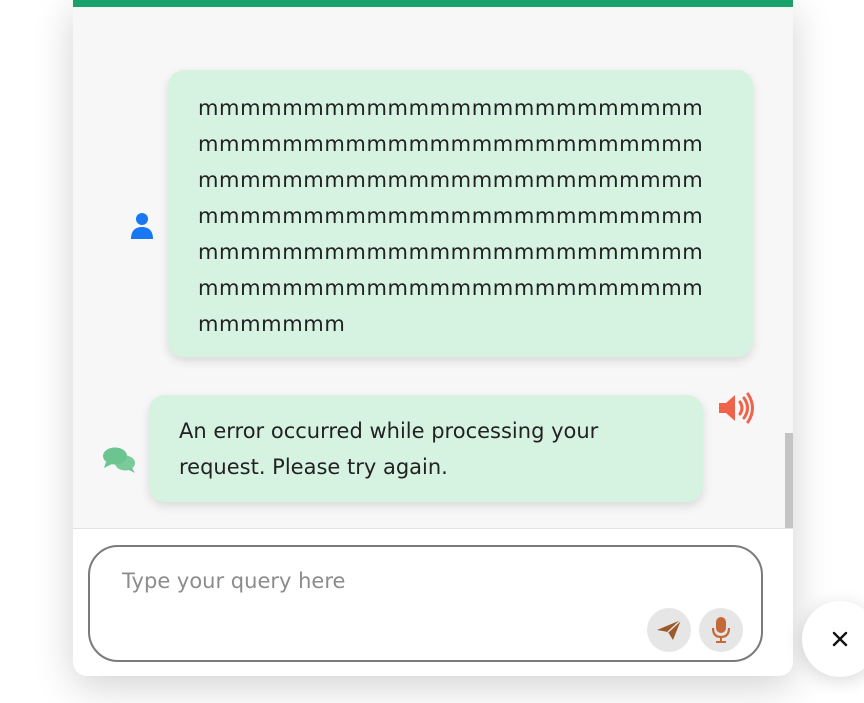 This screenshot has height=703, width=864. I want to click on microphone-icon, so click(721, 630).